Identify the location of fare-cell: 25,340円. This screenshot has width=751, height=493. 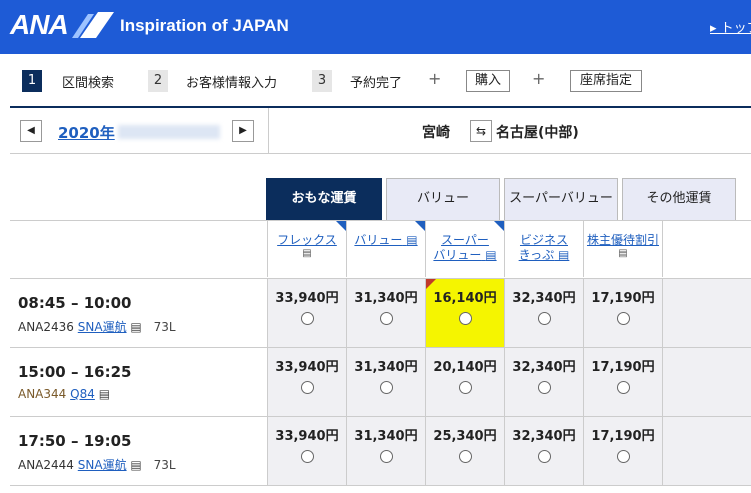
(464, 451).